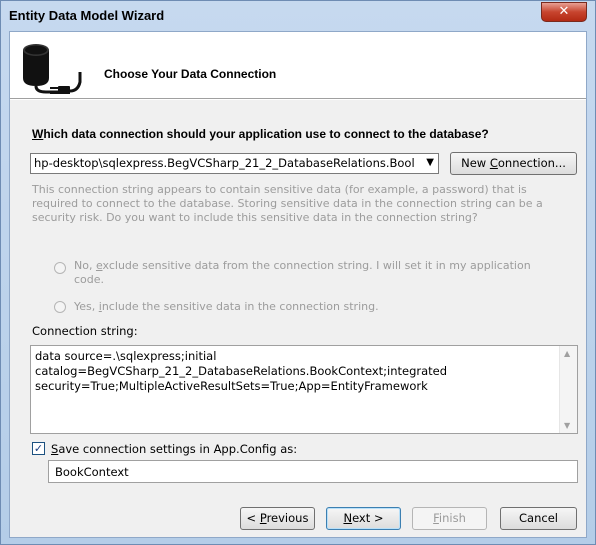 Image resolution: width=596 pixels, height=545 pixels. Describe the element at coordinates (567, 353) in the screenshot. I see `scroll-up-icon: ▲` at that location.